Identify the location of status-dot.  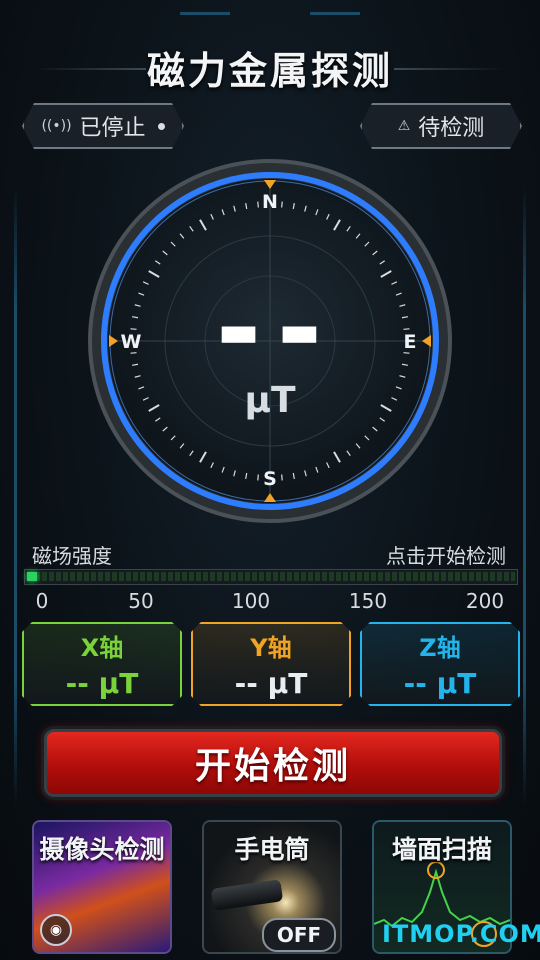
(161, 126).